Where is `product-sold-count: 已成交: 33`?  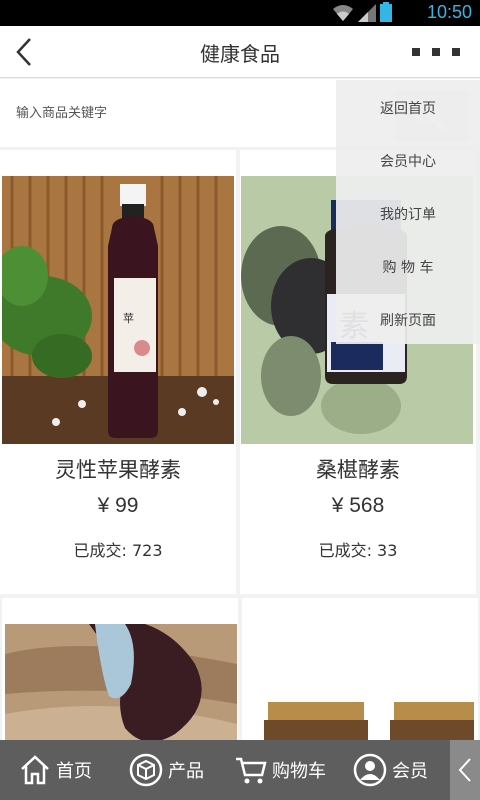
product-sold-count: 已成交: 33 is located at coordinates (358, 550).